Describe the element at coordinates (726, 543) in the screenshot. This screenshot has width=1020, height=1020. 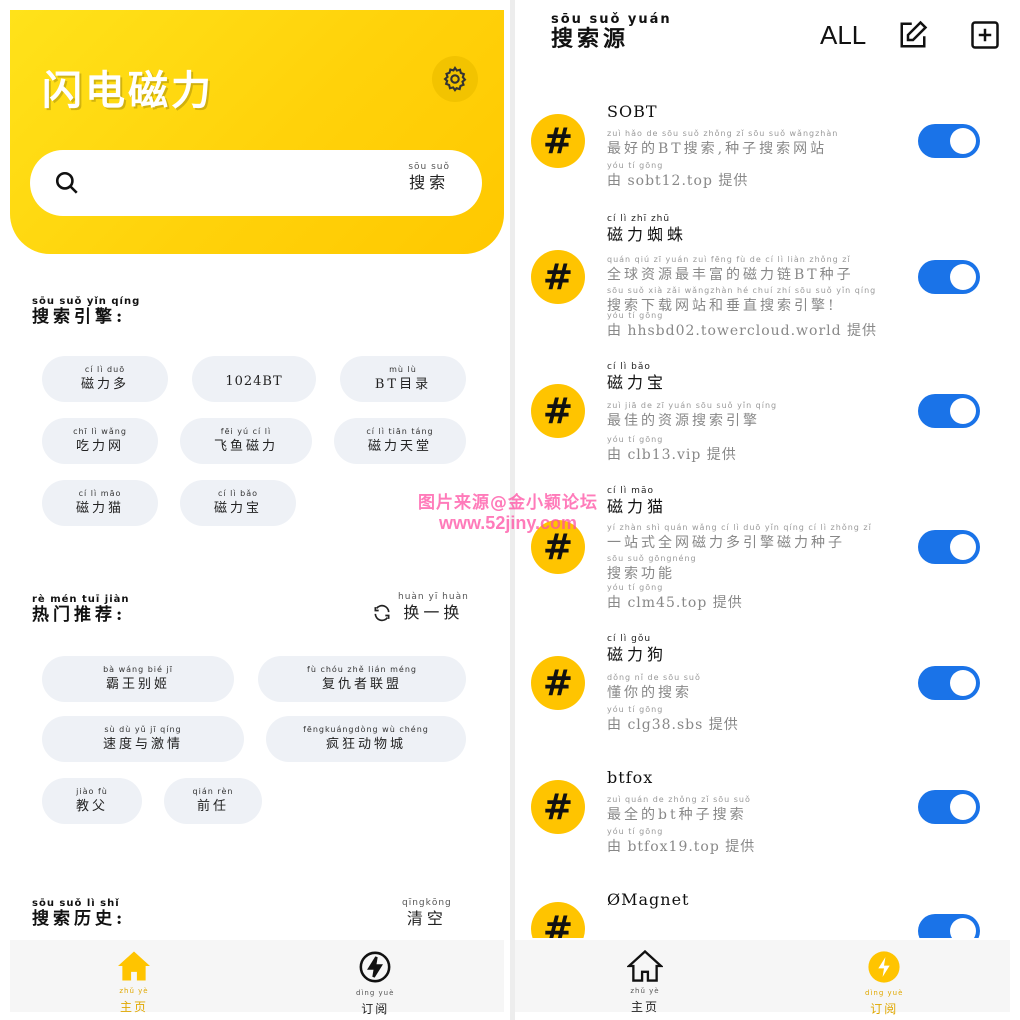
I see `desc-text: 一站式全网磁力多引擎磁力种子` at that location.